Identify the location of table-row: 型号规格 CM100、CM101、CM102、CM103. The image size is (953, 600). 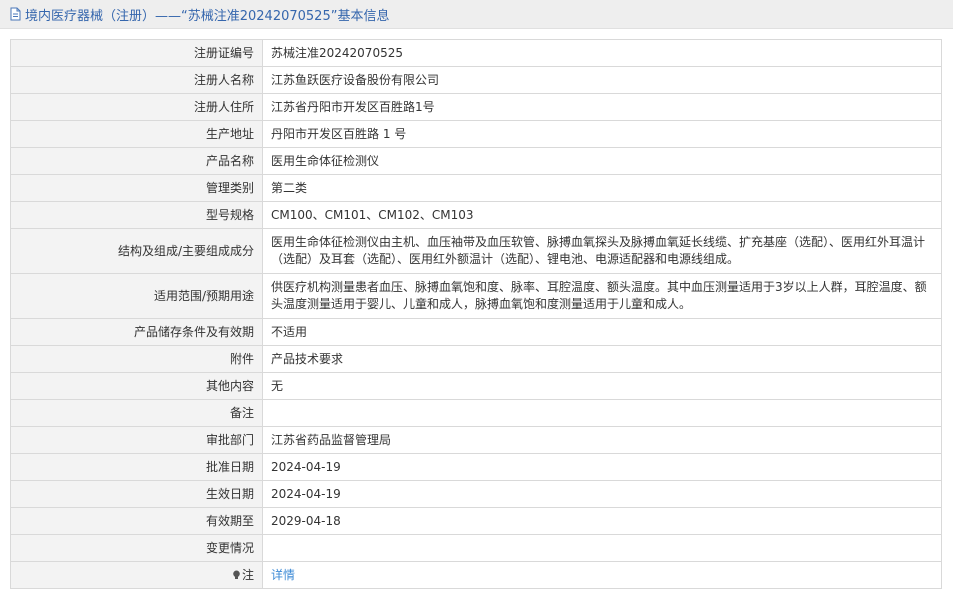
(476, 215).